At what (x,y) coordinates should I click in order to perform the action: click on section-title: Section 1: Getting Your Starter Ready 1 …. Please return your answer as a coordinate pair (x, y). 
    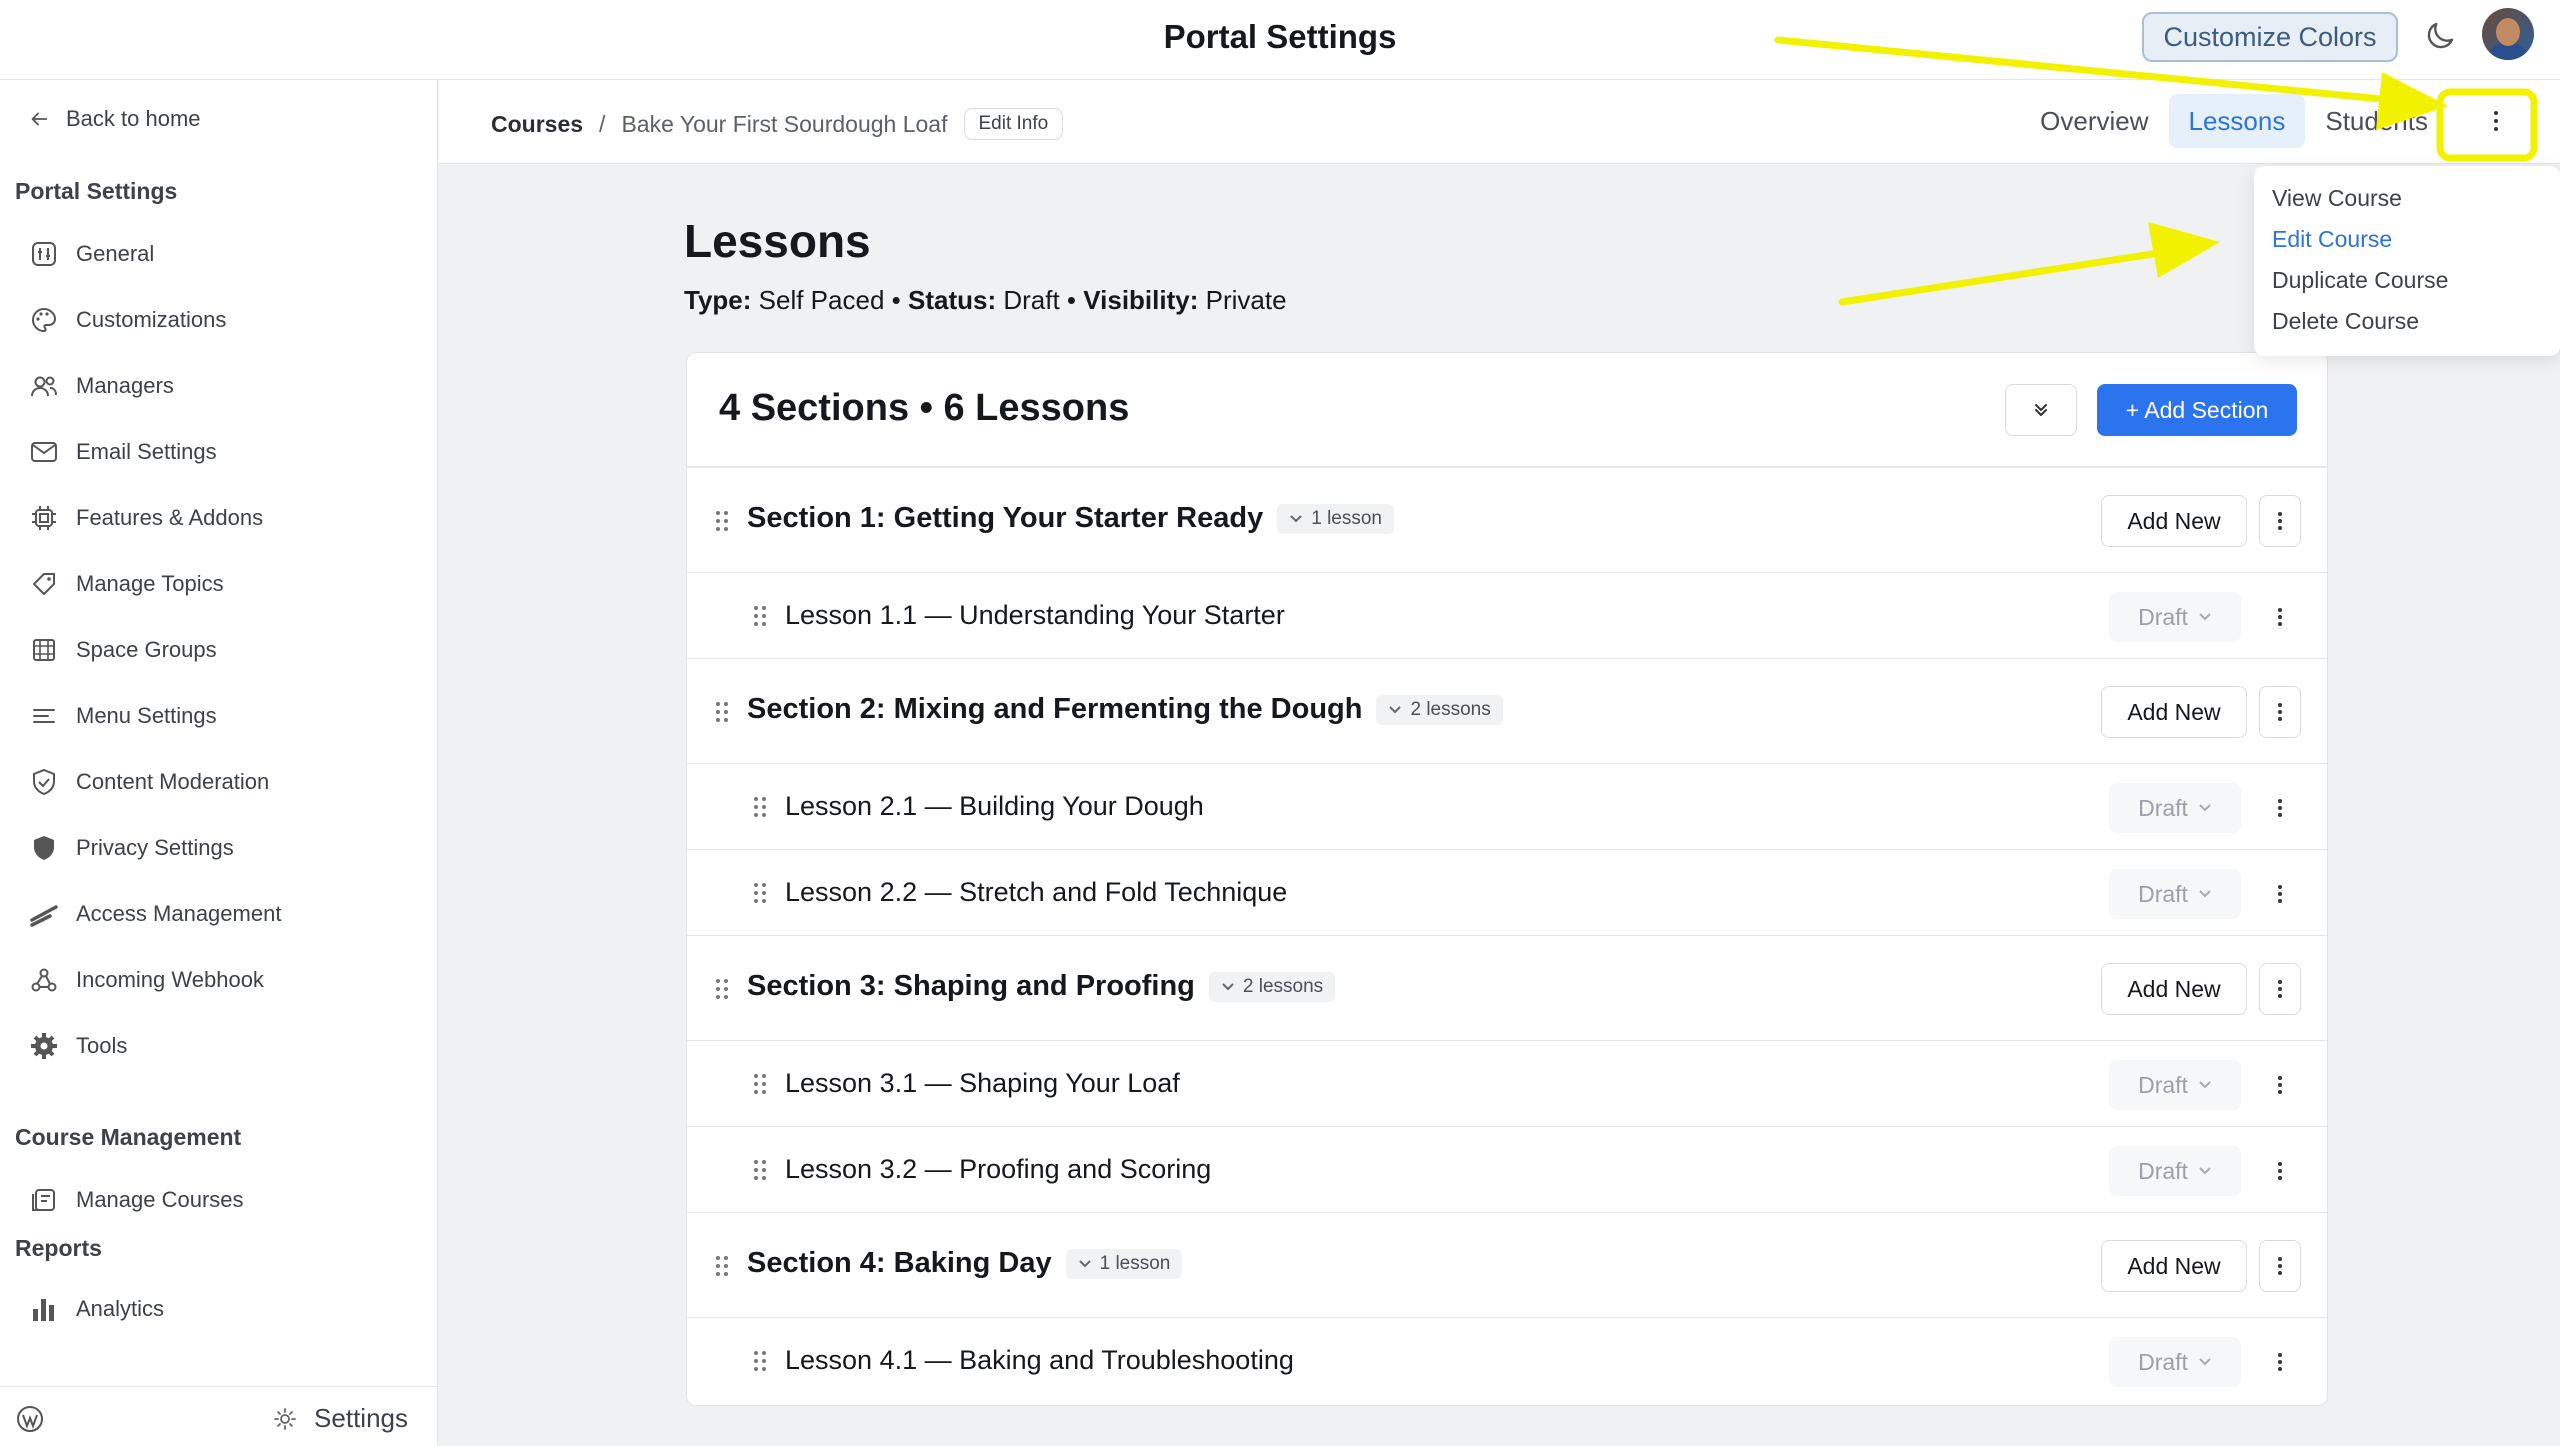
    Looking at the image, I should click on (1070, 518).